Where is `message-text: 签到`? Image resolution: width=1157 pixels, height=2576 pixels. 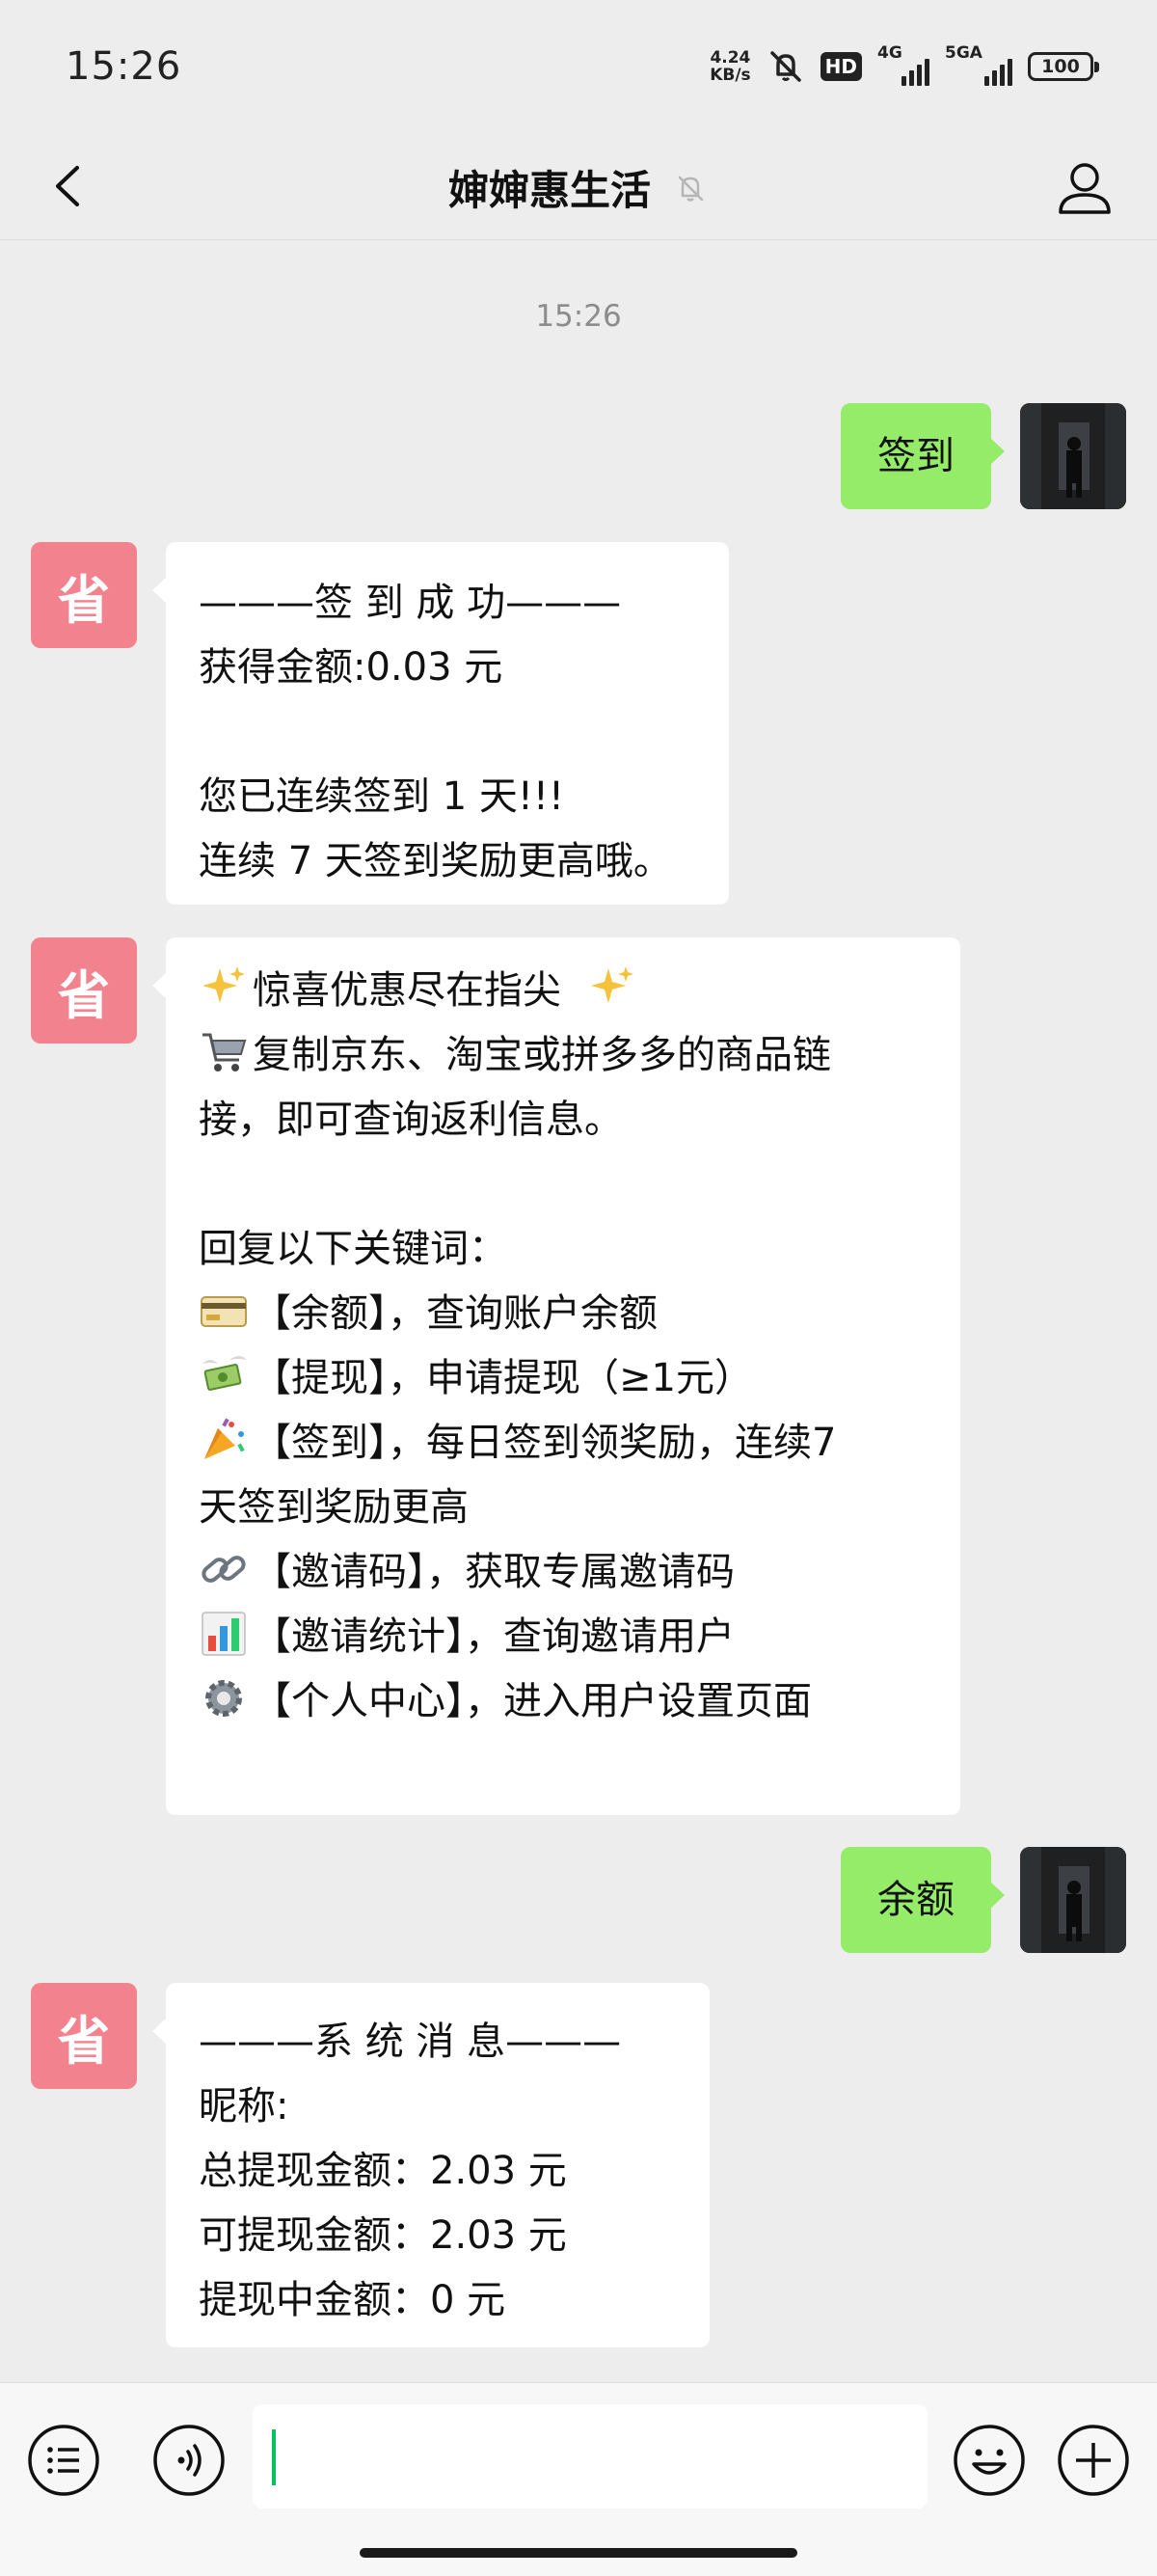 message-text: 签到 is located at coordinates (916, 456).